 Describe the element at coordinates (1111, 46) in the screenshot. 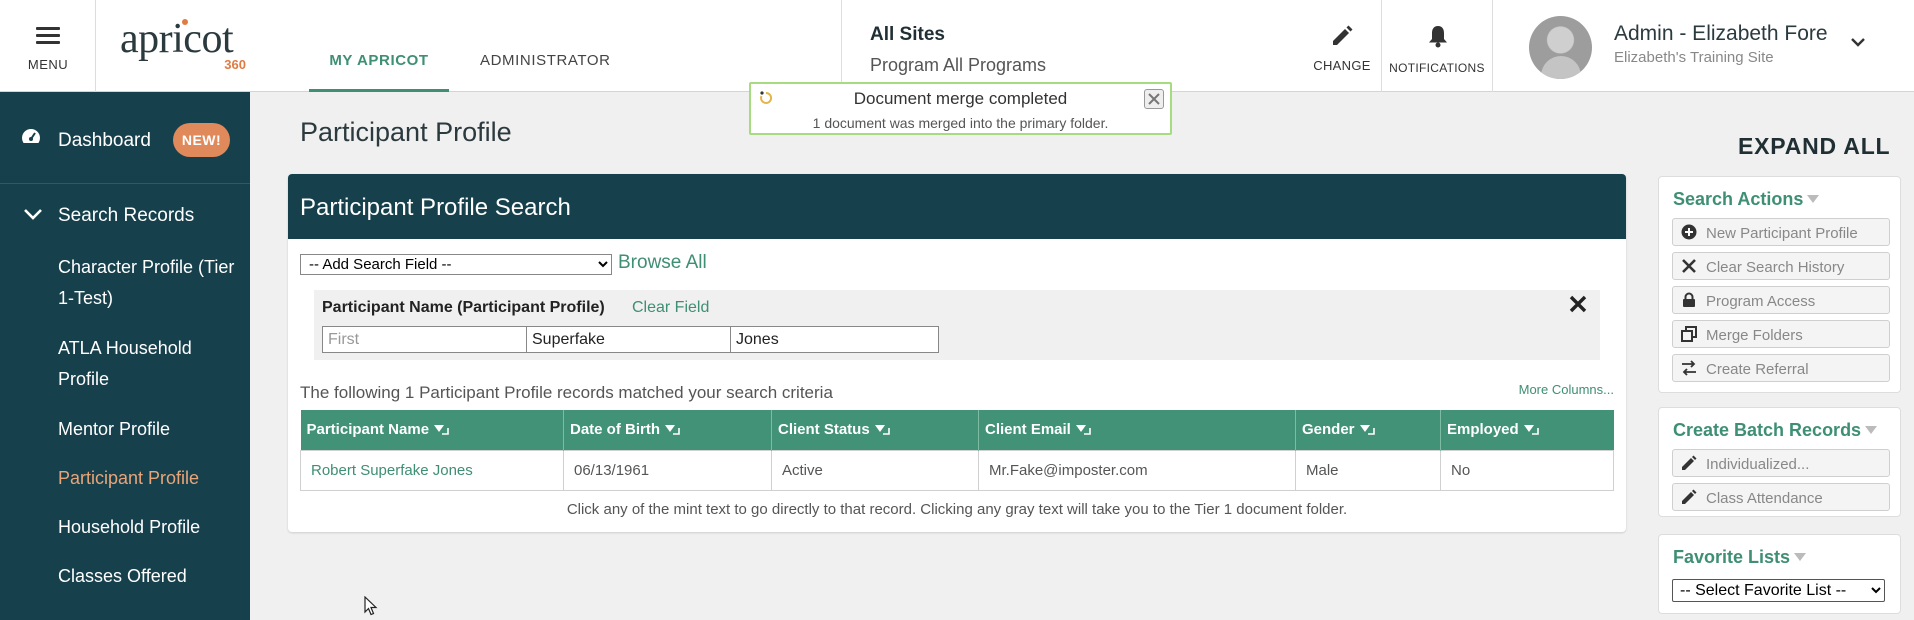

I see `site-selector: All Sites Program All Programs` at that location.